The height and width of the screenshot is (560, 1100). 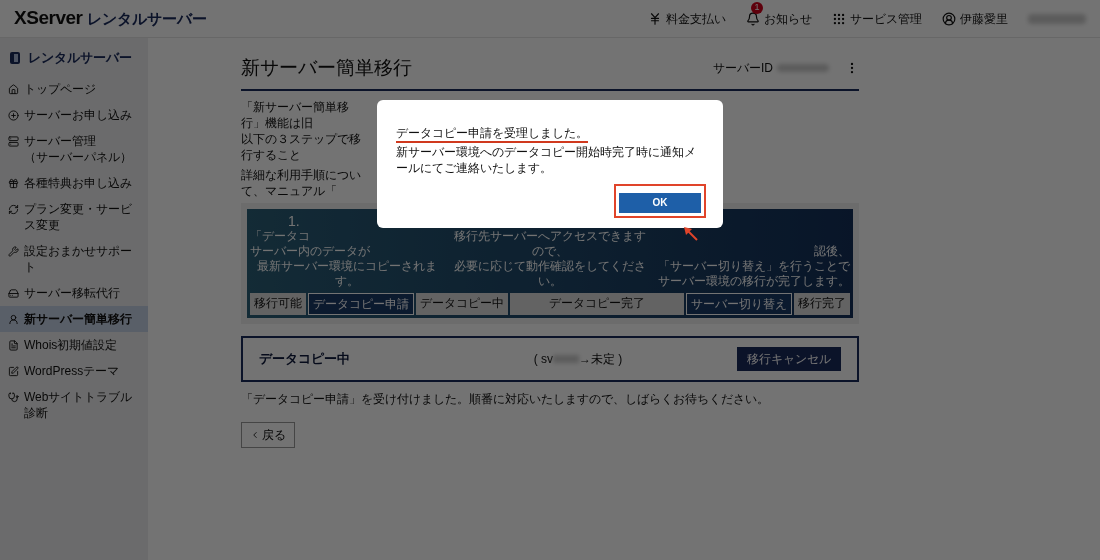 I want to click on home-icon, so click(x=13, y=89).